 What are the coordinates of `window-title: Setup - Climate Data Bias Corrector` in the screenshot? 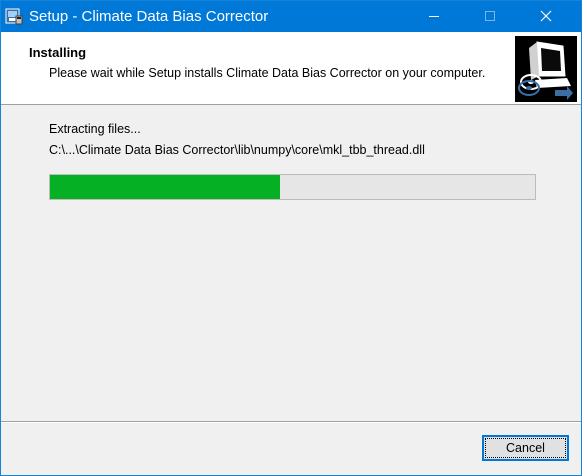 It's located at (149, 16).